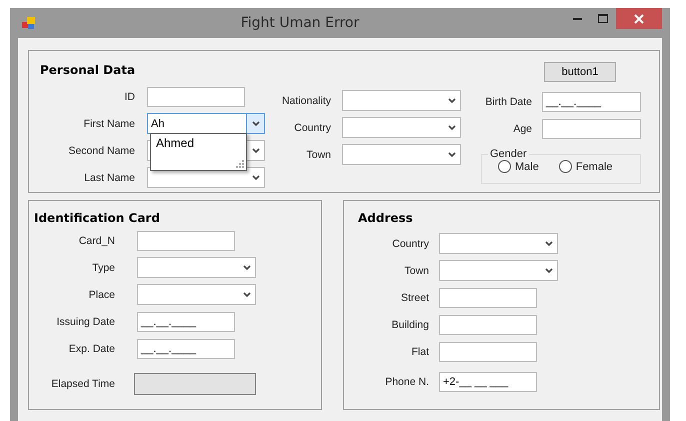 The image size is (686, 421). I want to click on field-label: Nationality, so click(305, 100).